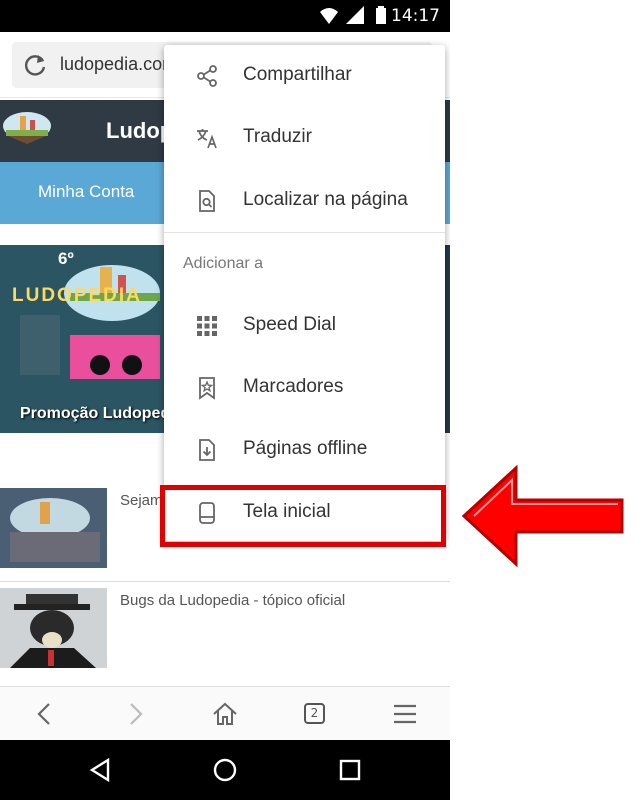 This screenshot has width=638, height=800. I want to click on list-item: Bugs da Ludopedia - tópico oficial, so click(225, 634).